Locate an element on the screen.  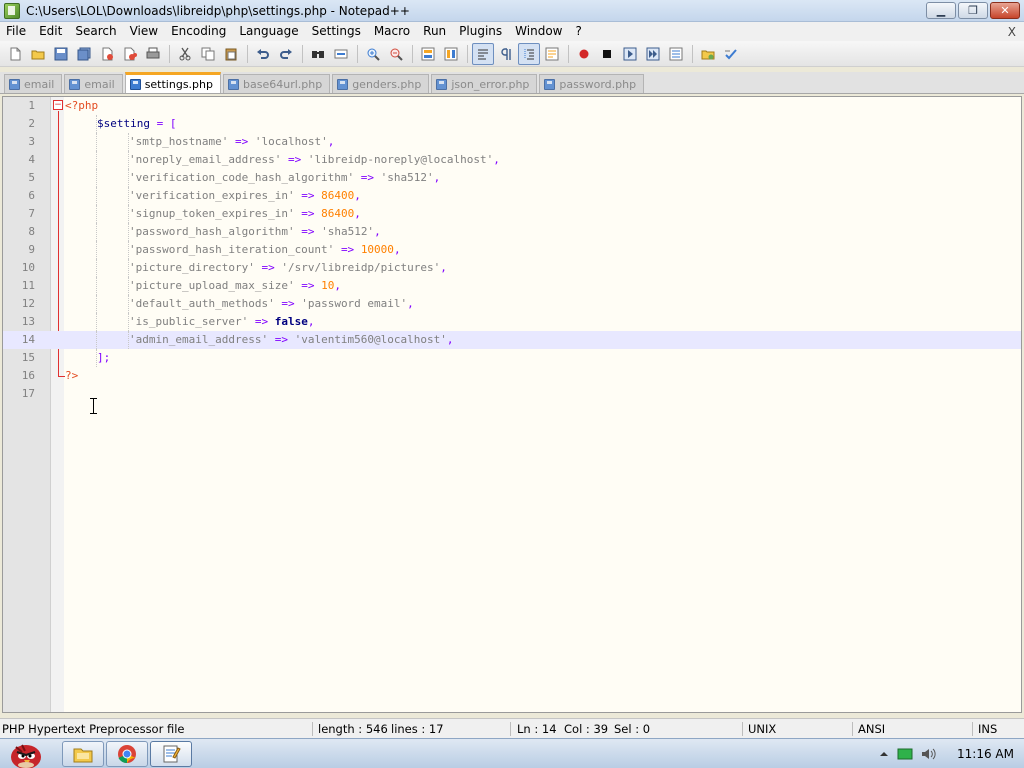
word-wrap-button is located at coordinates (483, 53).